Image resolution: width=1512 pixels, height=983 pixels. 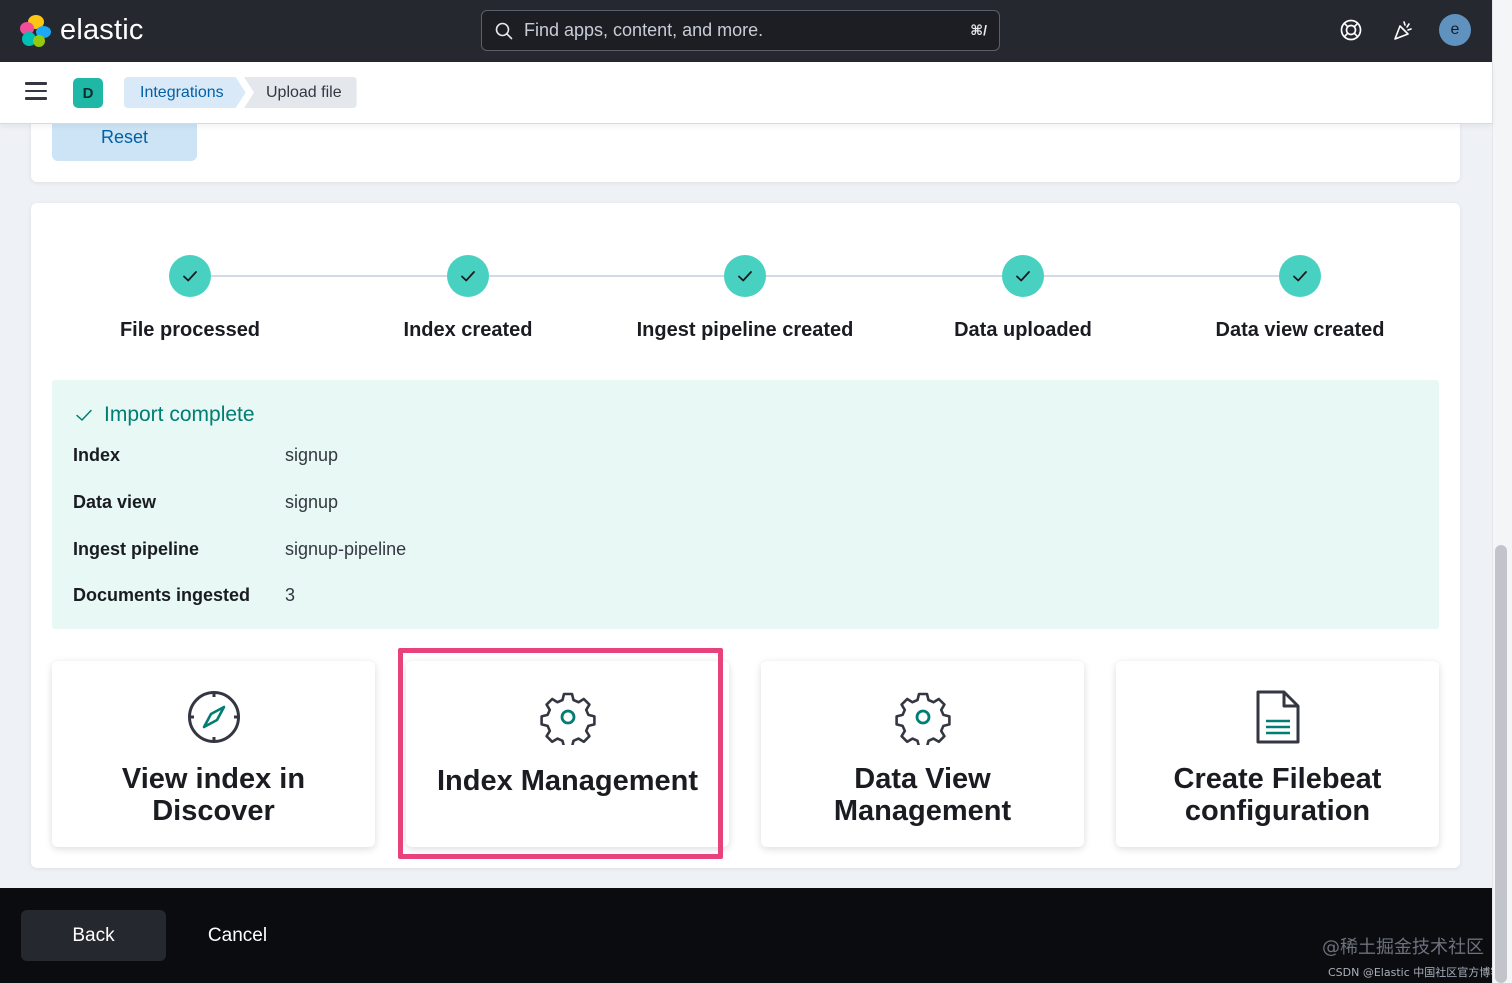 I want to click on search-placeholder: Find apps, content, and more., so click(x=644, y=30).